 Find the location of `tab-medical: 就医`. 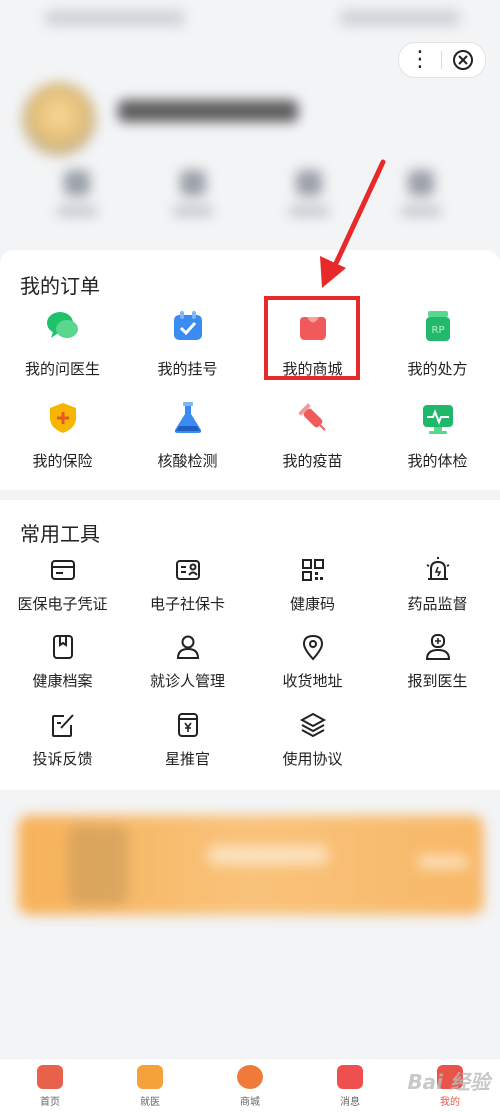

tab-medical: 就医 is located at coordinates (150, 1085).